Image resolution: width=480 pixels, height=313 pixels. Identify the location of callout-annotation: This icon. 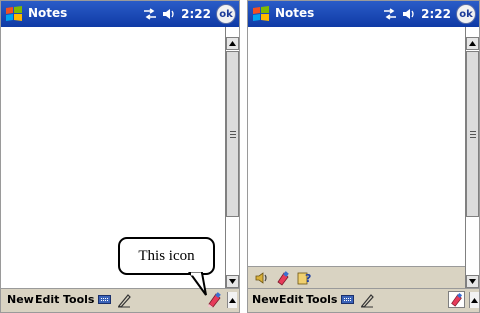
(166, 256).